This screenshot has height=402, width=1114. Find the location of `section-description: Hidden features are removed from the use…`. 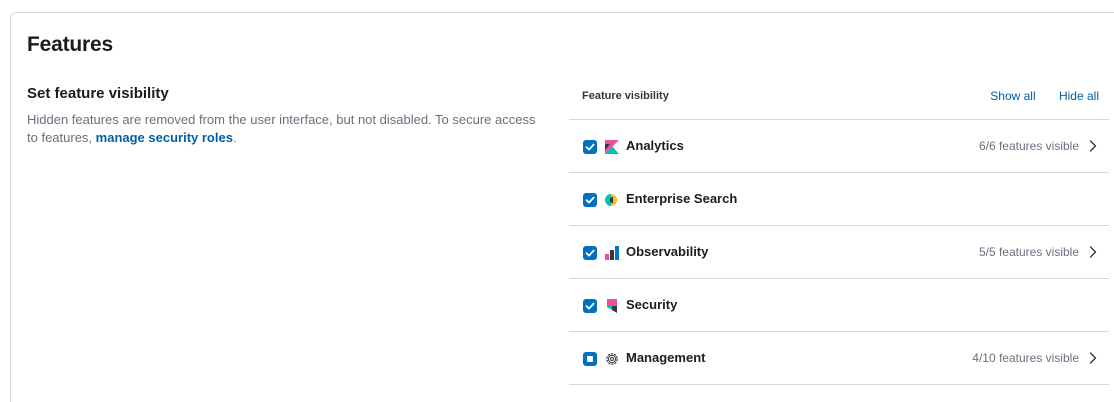

section-description: Hidden features are removed from the use… is located at coordinates (287, 129).